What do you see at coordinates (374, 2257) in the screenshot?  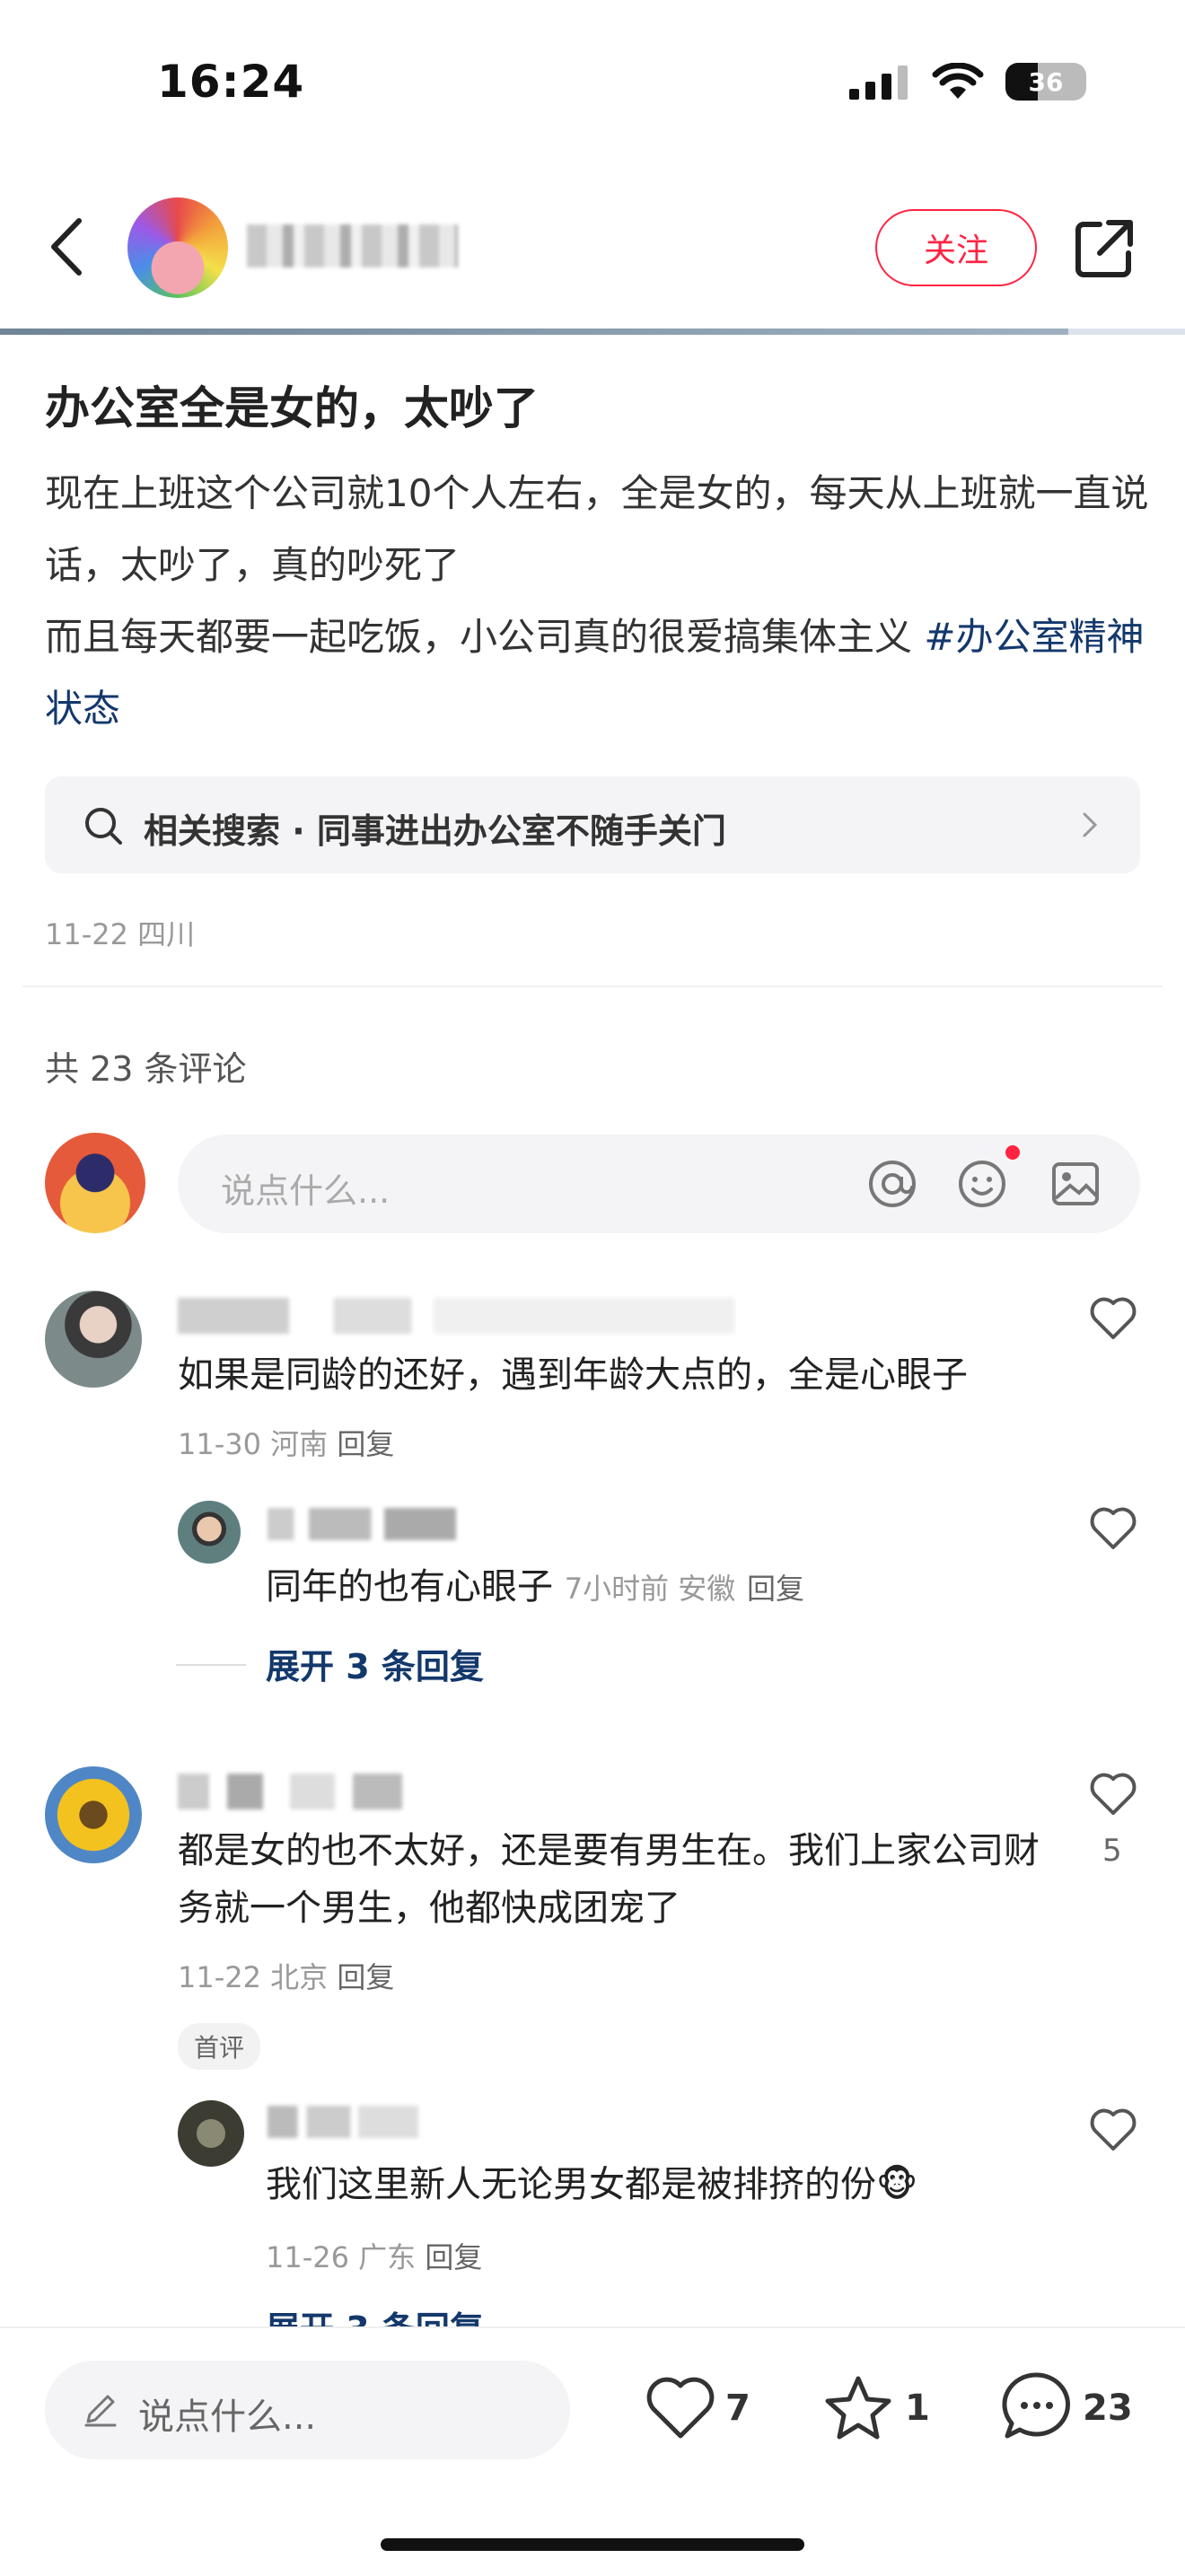 I see `reply-meta: 11-26 广东 回复` at bounding box center [374, 2257].